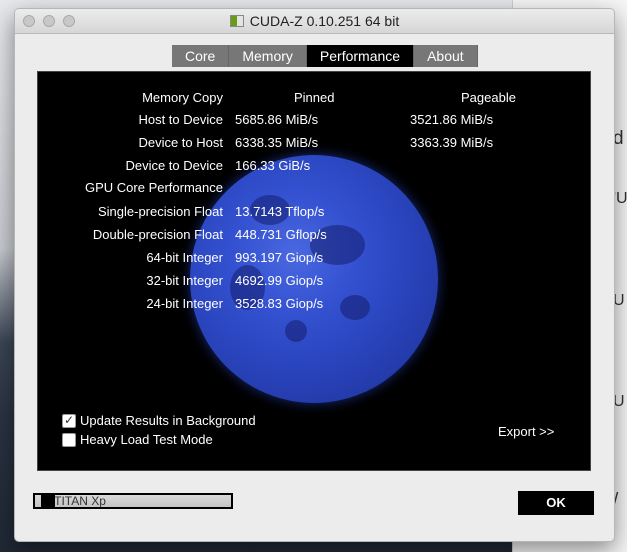 Image resolution: width=627 pixels, height=552 pixels. What do you see at coordinates (296, 331) in the screenshot?
I see `moon-crater` at bounding box center [296, 331].